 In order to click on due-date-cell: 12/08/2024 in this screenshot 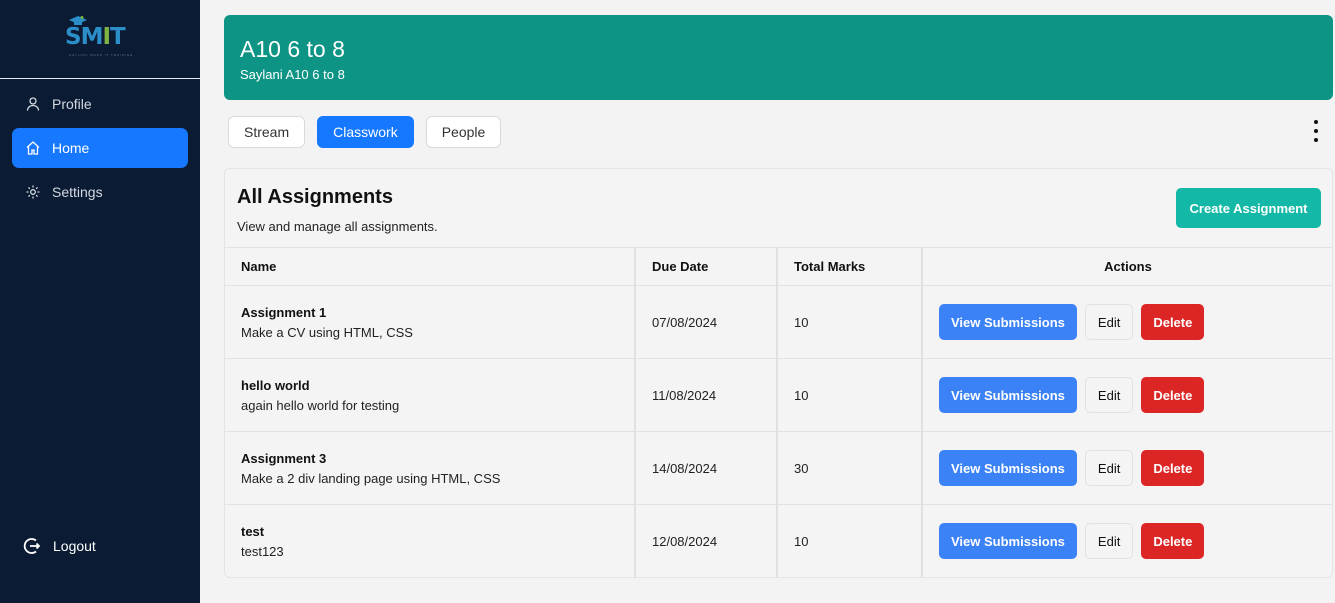, I will do `click(706, 540)`.